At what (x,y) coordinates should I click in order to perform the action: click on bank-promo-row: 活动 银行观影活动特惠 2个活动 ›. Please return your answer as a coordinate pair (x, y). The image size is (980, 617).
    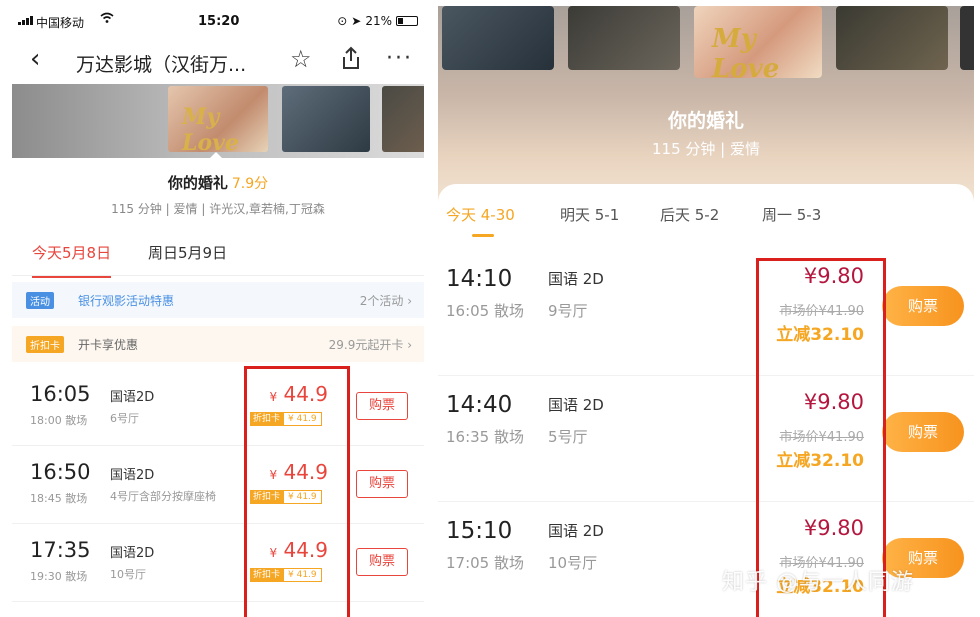
    Looking at the image, I should click on (218, 300).